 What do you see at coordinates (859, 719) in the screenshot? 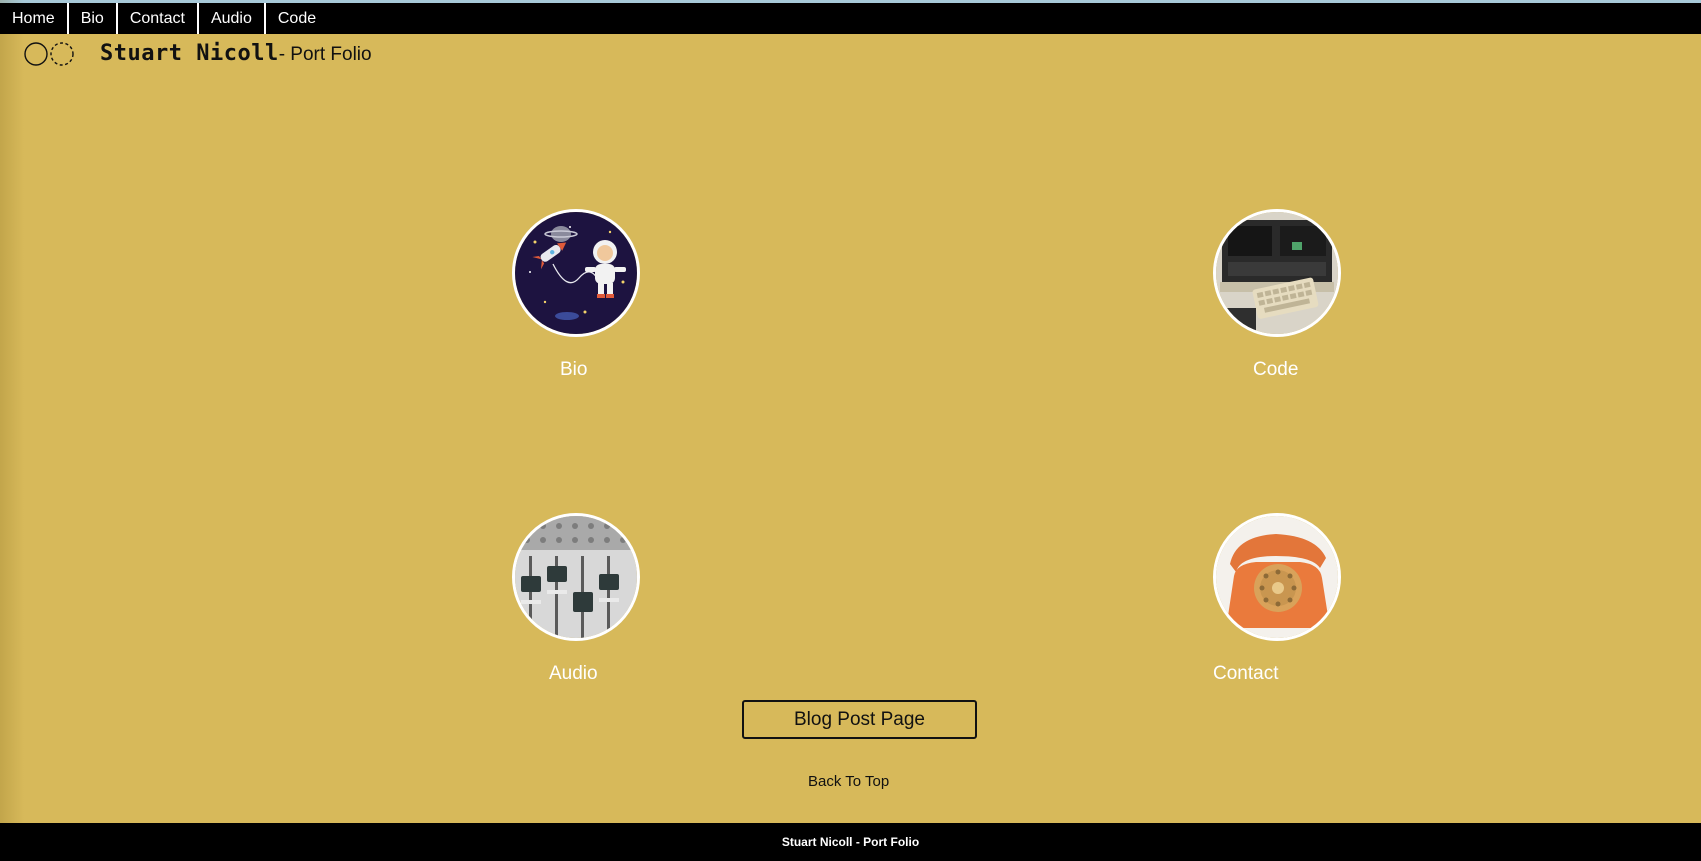
I see `blog-post-page-button: Blog Post Page` at bounding box center [859, 719].